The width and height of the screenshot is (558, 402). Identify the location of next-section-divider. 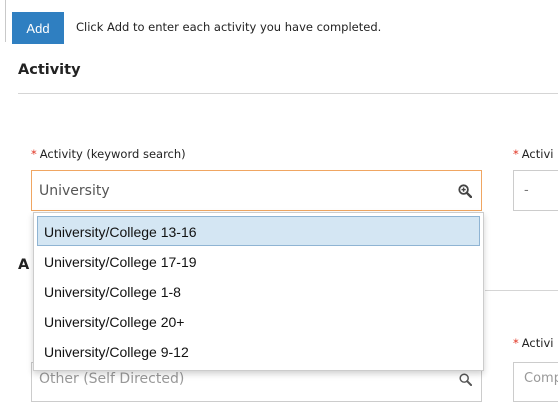
(521, 290).